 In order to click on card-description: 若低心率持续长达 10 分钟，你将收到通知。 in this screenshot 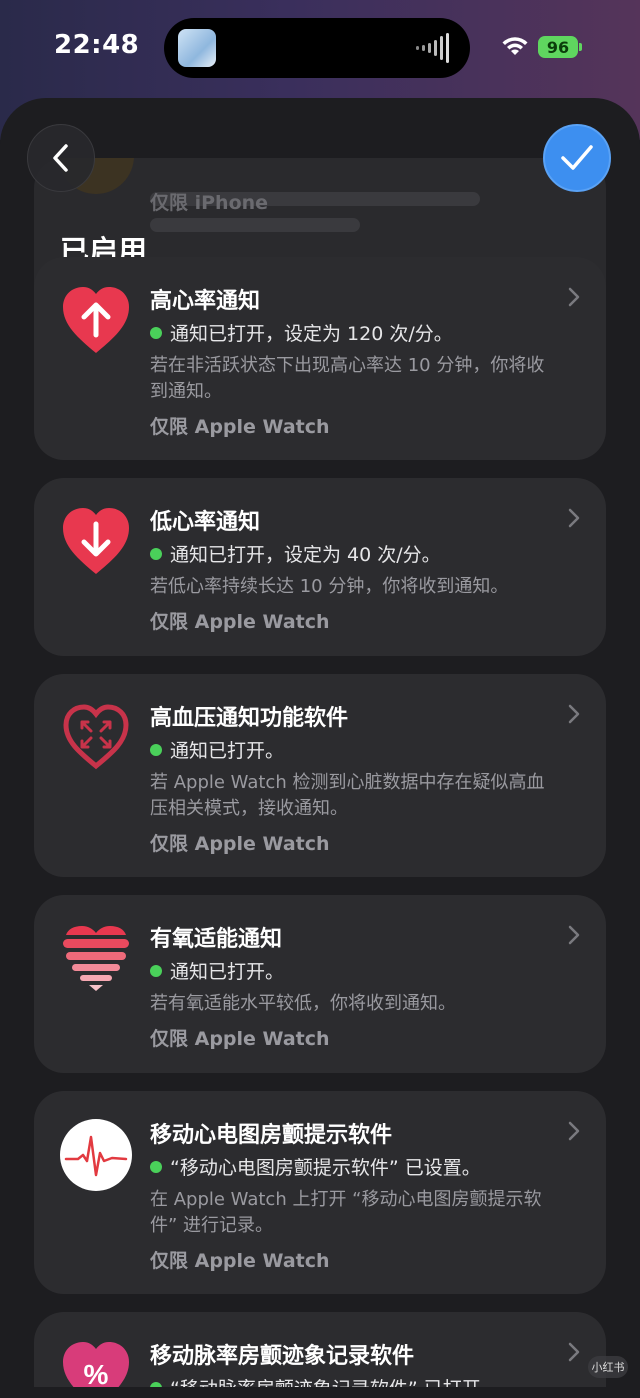, I will do `click(329, 586)`.